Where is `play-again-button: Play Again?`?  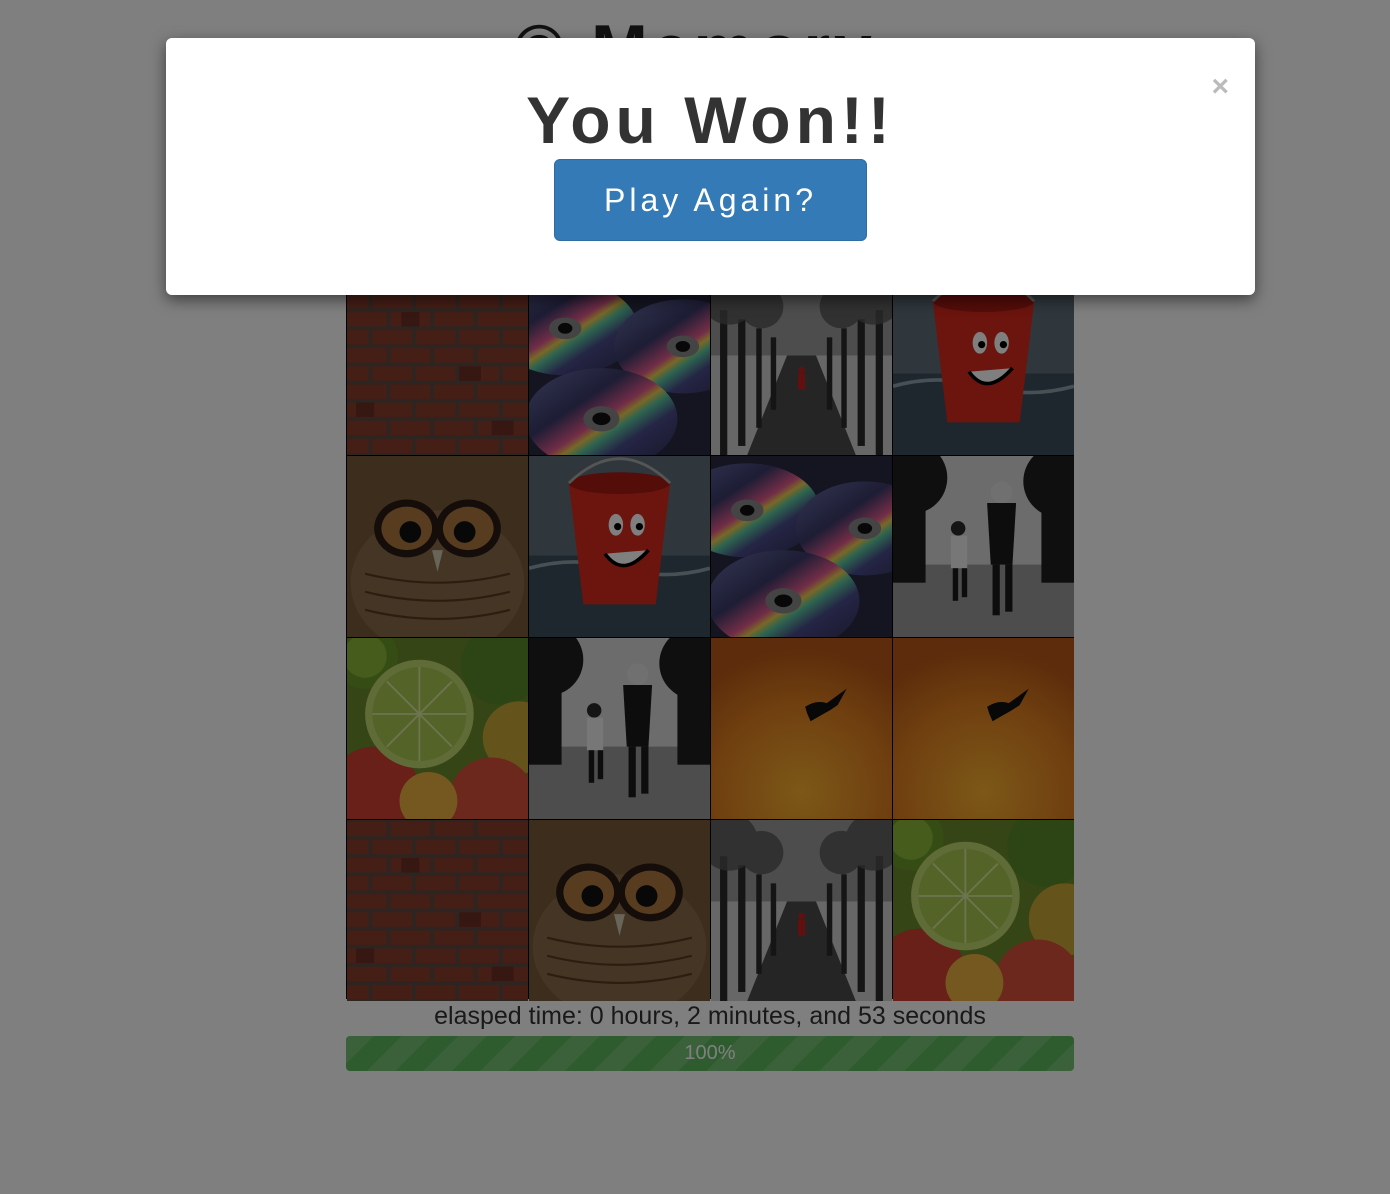 play-again-button: Play Again? is located at coordinates (710, 200).